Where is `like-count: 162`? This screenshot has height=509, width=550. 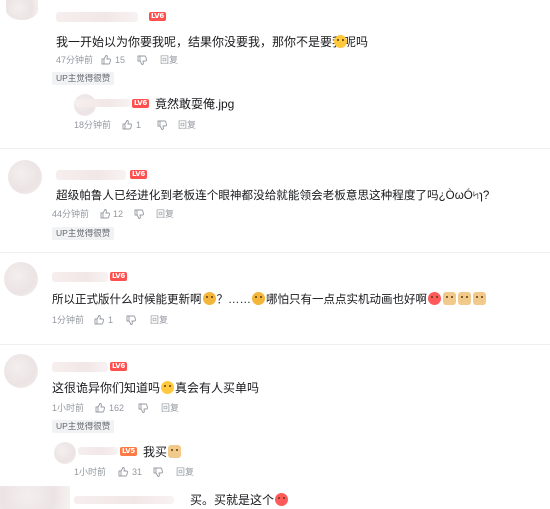 like-count: 162 is located at coordinates (117, 408).